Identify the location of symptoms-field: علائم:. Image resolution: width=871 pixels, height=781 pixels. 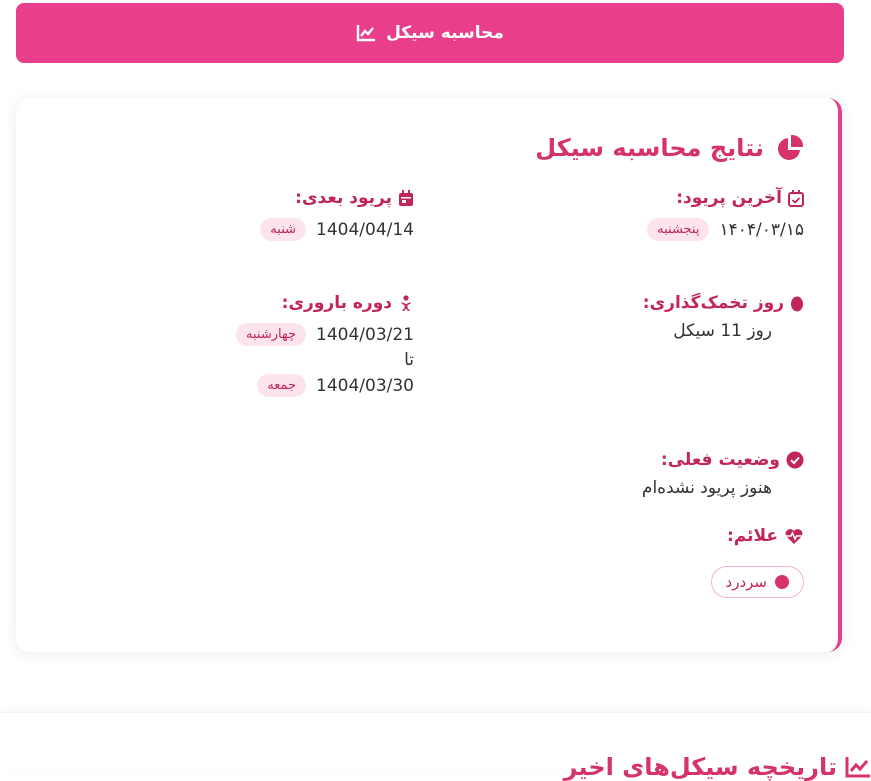
(765, 536).